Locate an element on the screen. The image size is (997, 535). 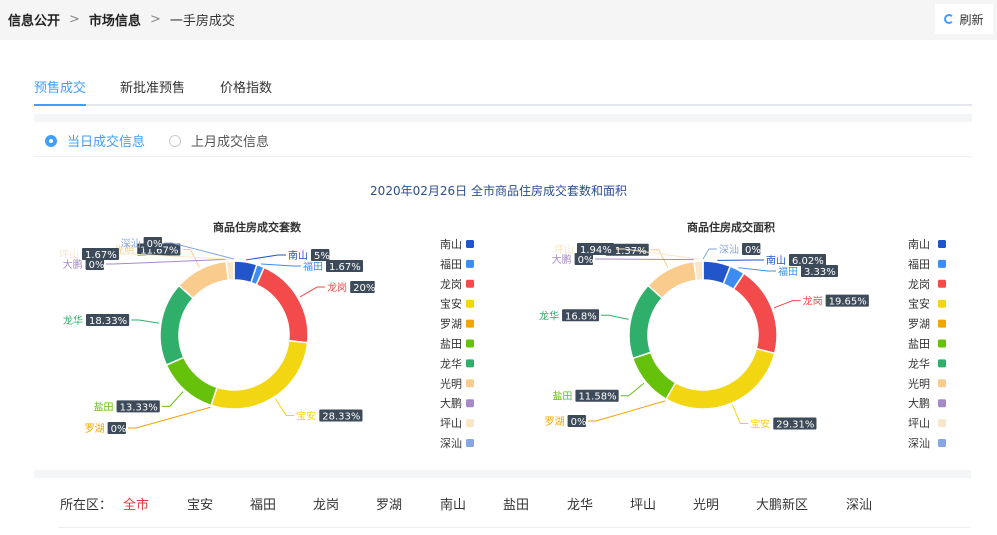
units-label-value-dapeng: 0% is located at coordinates (97, 265).